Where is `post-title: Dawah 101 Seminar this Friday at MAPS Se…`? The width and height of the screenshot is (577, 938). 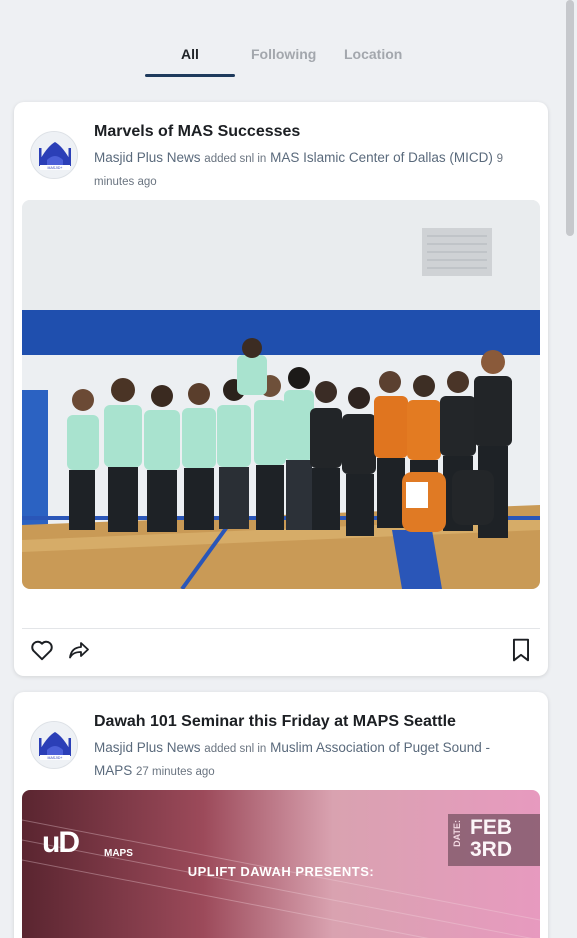 post-title: Dawah 101 Seminar this Friday at MAPS Se… is located at coordinates (275, 722).